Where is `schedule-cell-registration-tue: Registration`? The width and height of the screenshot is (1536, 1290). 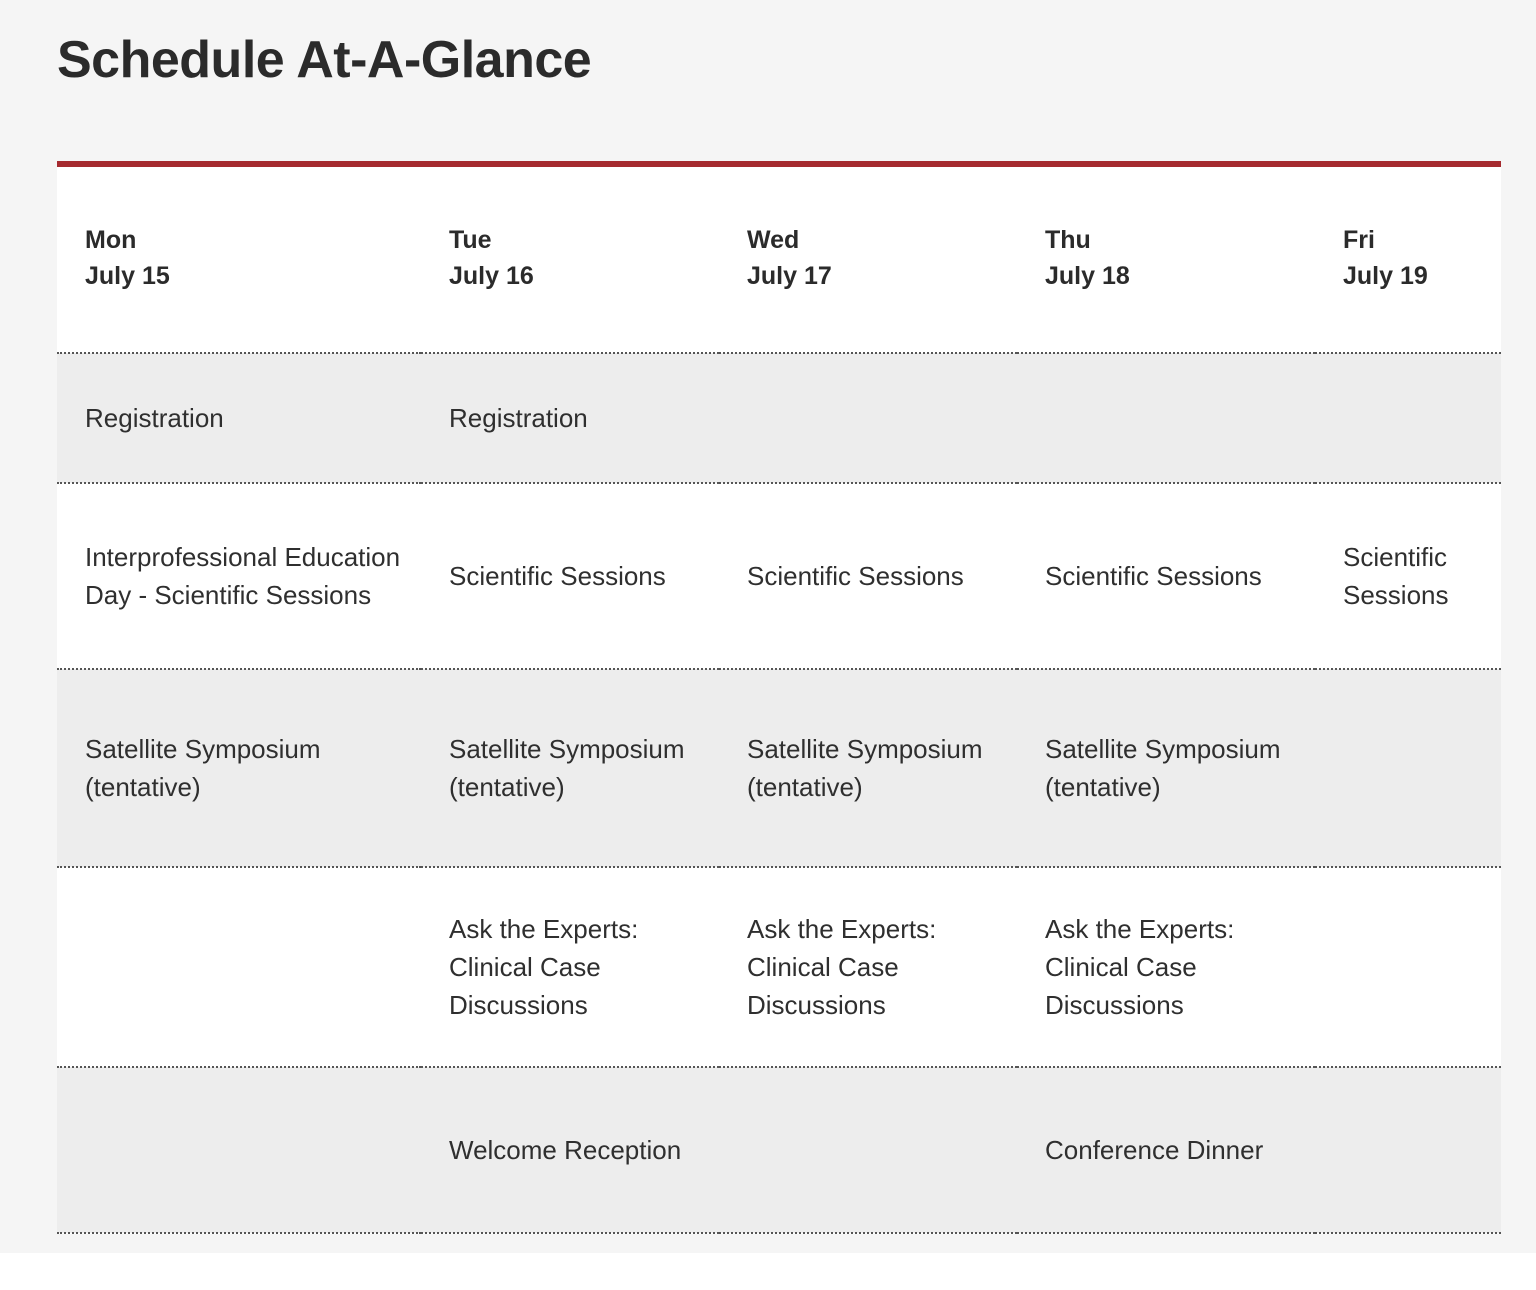
schedule-cell-registration-tue: Registration is located at coordinates (570, 418).